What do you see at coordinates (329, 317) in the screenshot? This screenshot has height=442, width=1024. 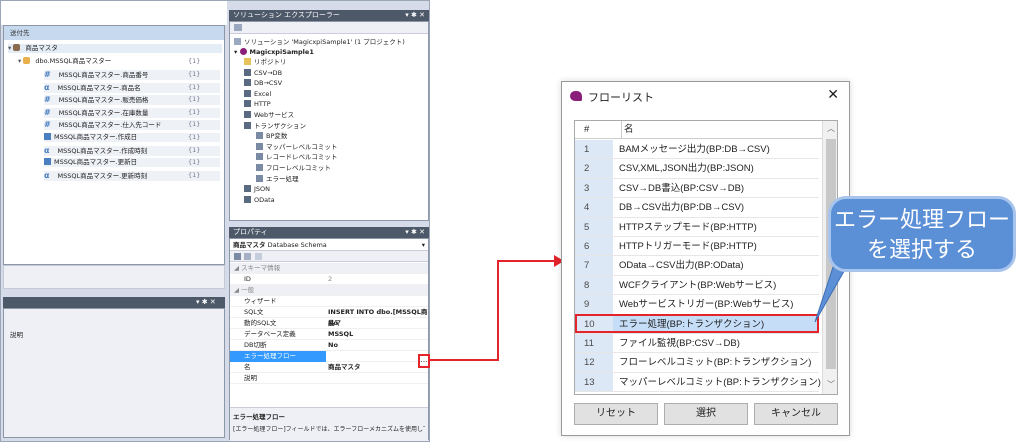 I see `property-row: SQL文 INSERT INTO dbo.[MSSQL商品マ` at bounding box center [329, 317].